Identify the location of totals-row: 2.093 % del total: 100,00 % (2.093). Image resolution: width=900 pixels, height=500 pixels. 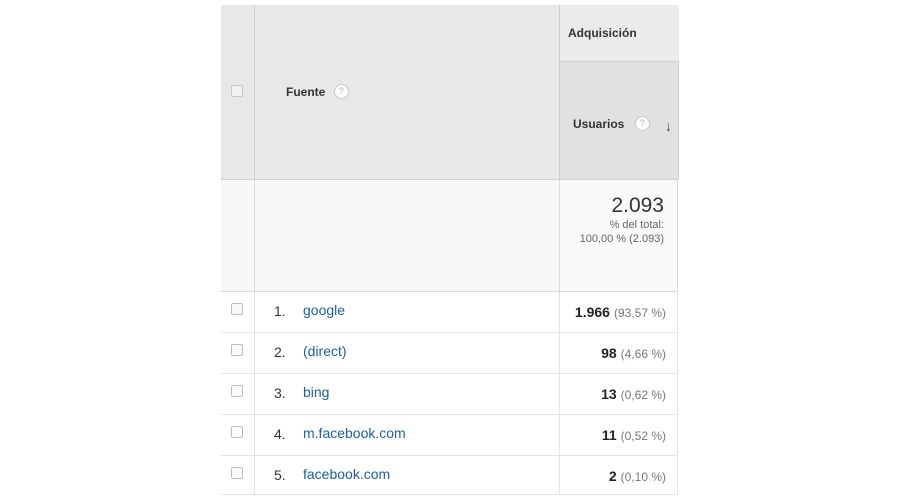
(449, 236).